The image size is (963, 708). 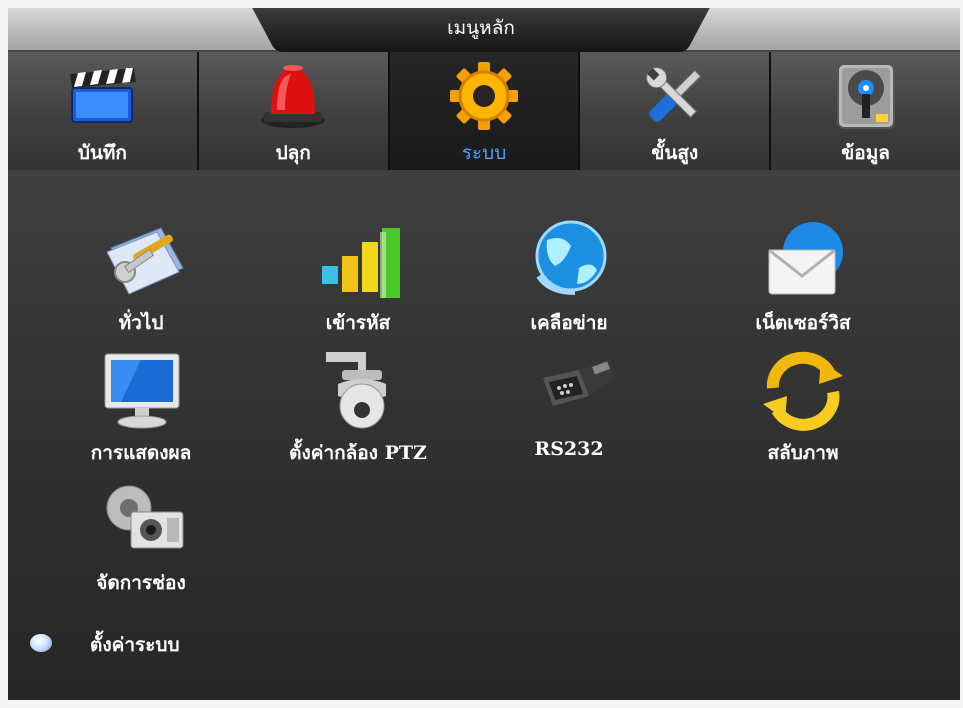 I want to click on network-globe-icon, so click(x=571, y=257).